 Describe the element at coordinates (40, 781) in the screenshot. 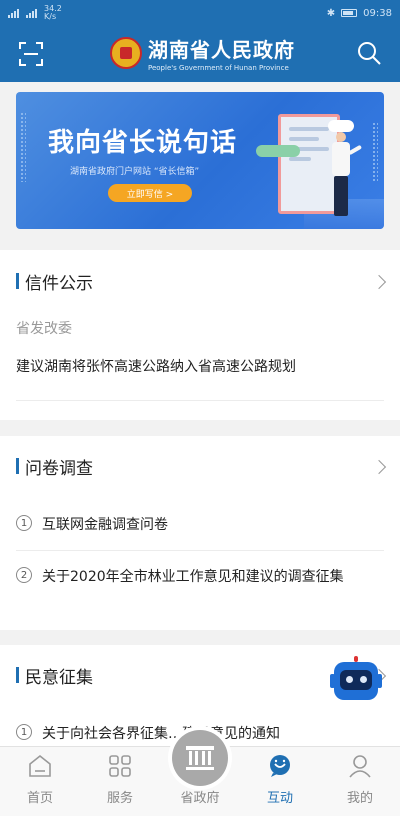

I see `nav-home: 首页` at that location.